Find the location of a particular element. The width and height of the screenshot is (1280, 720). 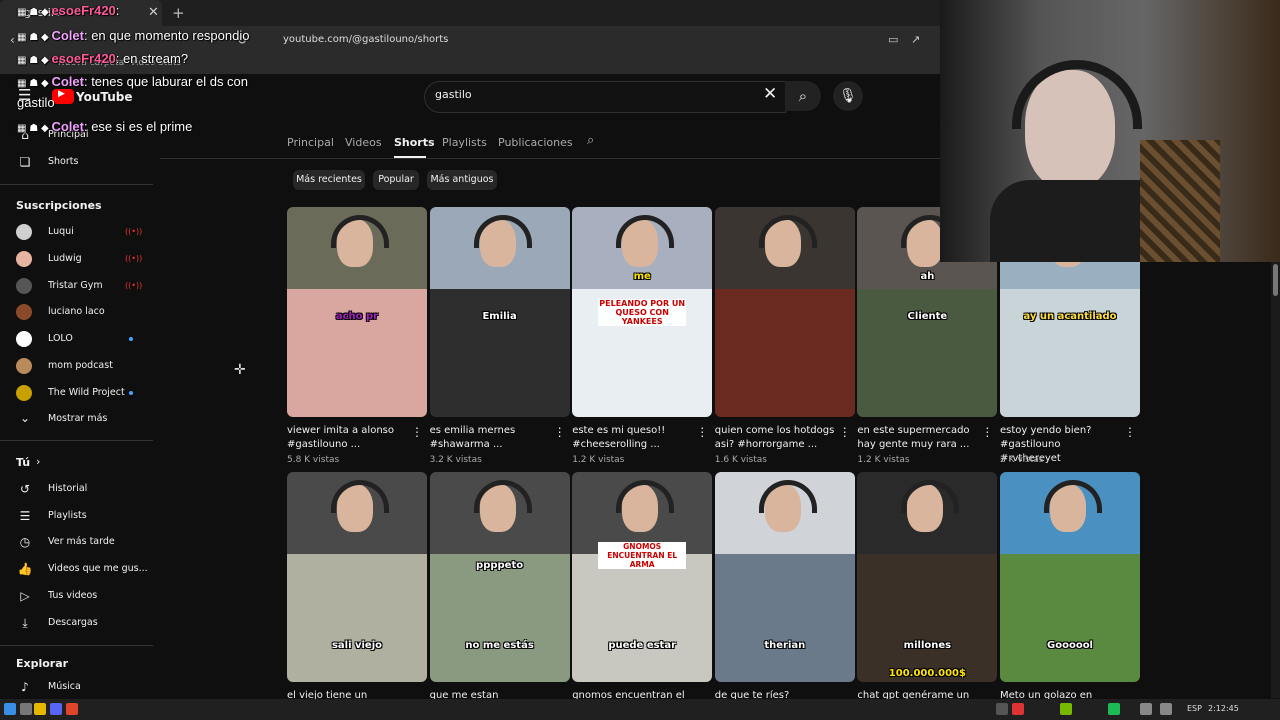

share-icon: ↗ is located at coordinates (915, 39).